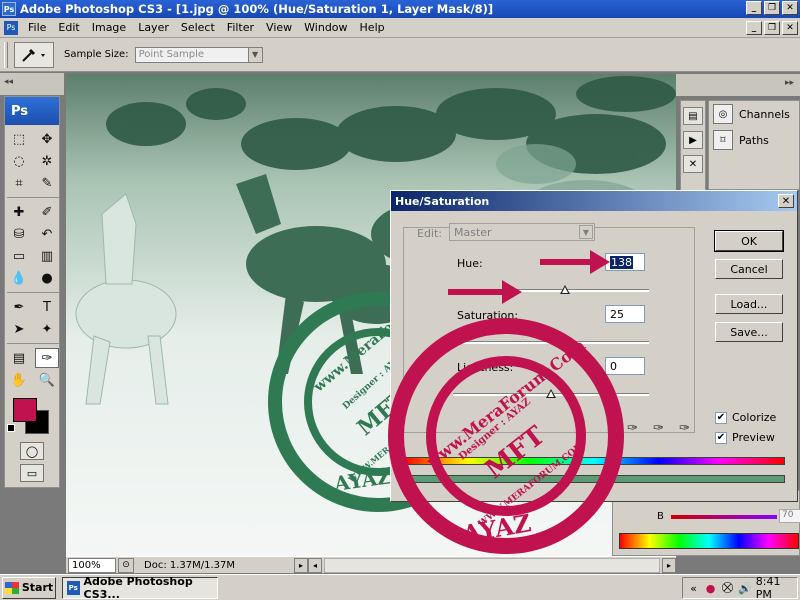  I want to click on lasso-tool-icon: ◌, so click(19, 161).